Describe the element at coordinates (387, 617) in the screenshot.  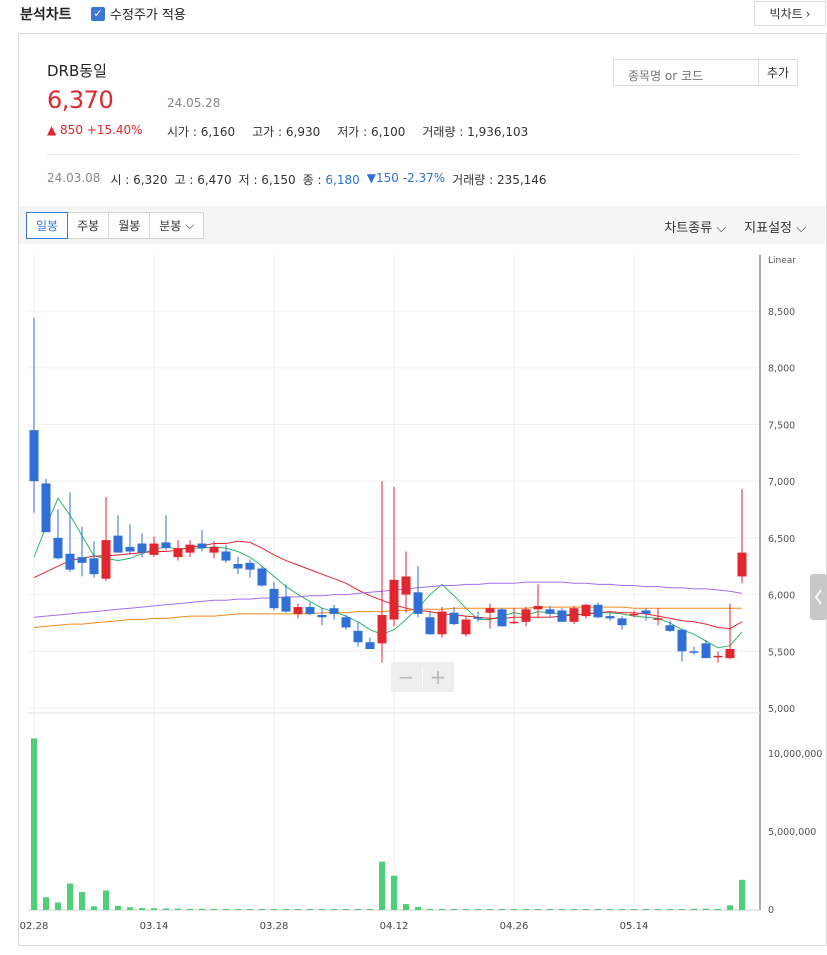
I see `moving-average-line-ma60` at that location.